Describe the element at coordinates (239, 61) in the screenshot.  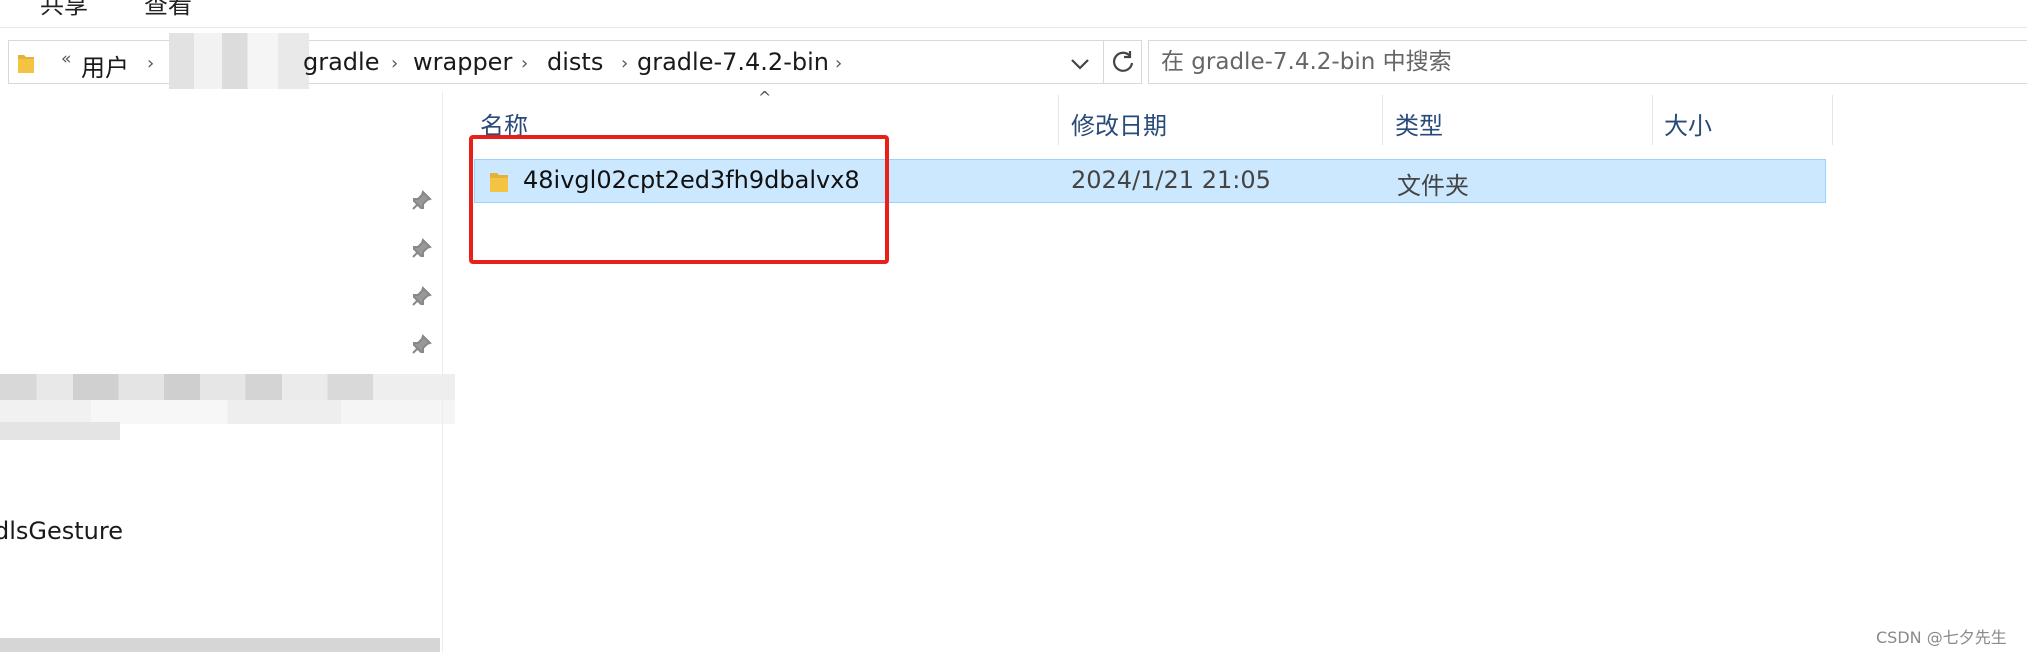
I see `redacted-breadcrumb` at that location.